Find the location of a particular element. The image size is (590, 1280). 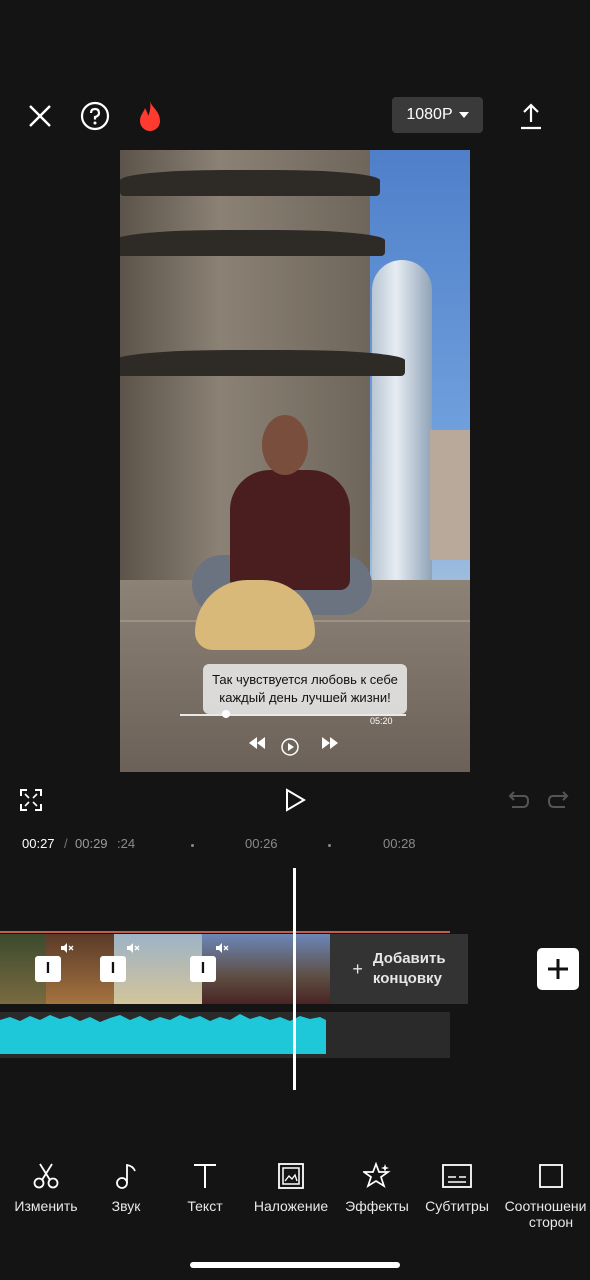

tool-label-line-1: Соотношени is located at coordinates (545, 1206).